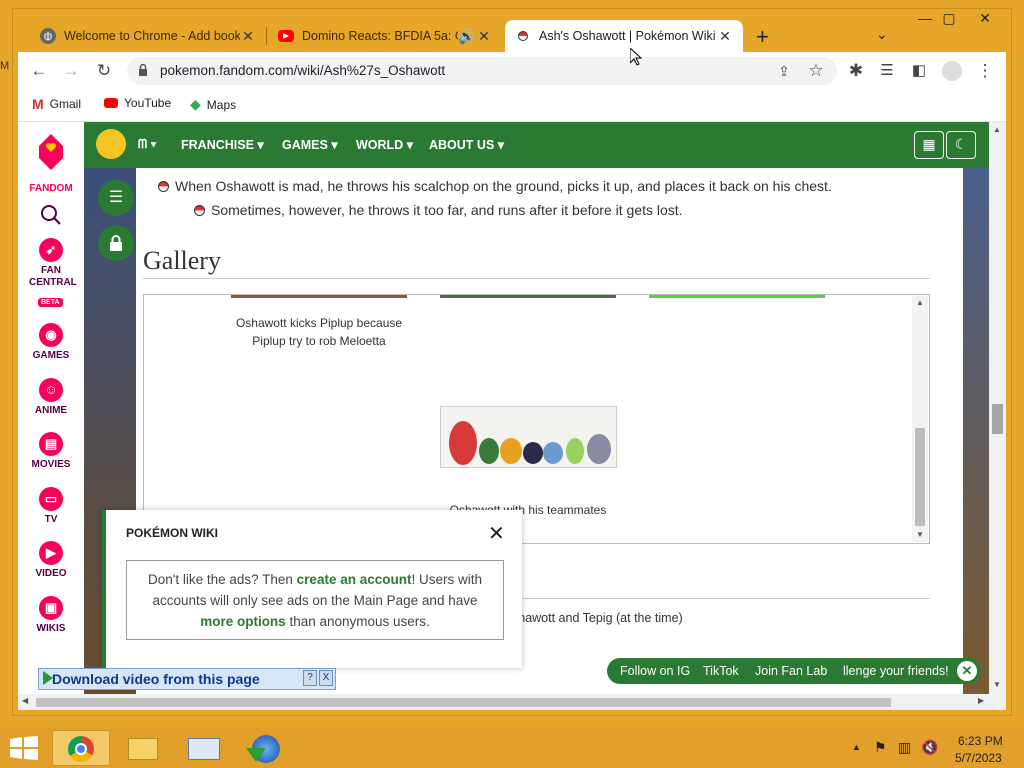  What do you see at coordinates (116, 243) in the screenshot?
I see `lock-page-button` at bounding box center [116, 243].